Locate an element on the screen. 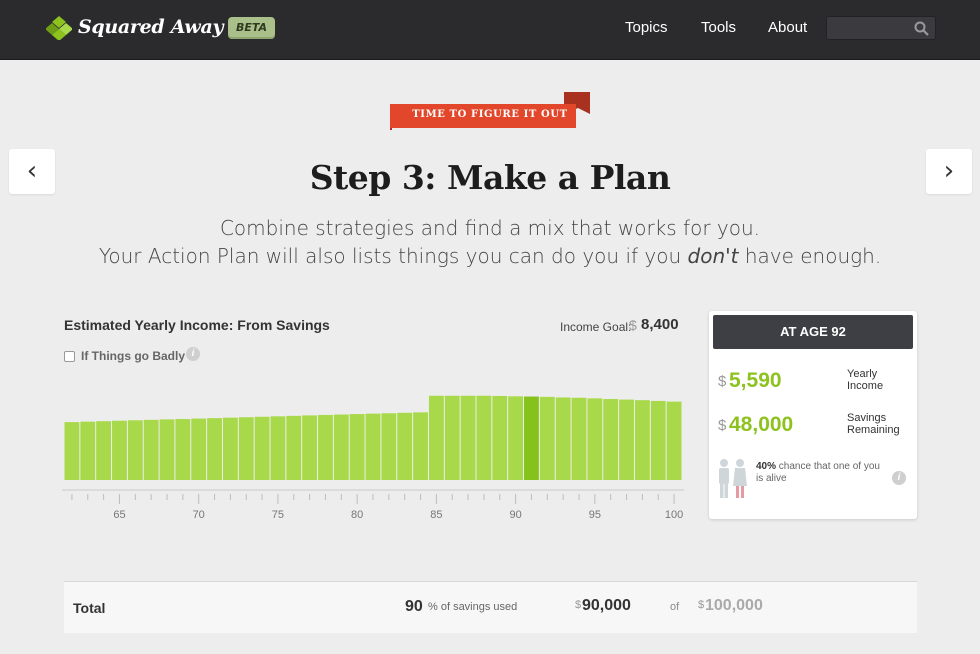  logo-icon is located at coordinates (59, 28).